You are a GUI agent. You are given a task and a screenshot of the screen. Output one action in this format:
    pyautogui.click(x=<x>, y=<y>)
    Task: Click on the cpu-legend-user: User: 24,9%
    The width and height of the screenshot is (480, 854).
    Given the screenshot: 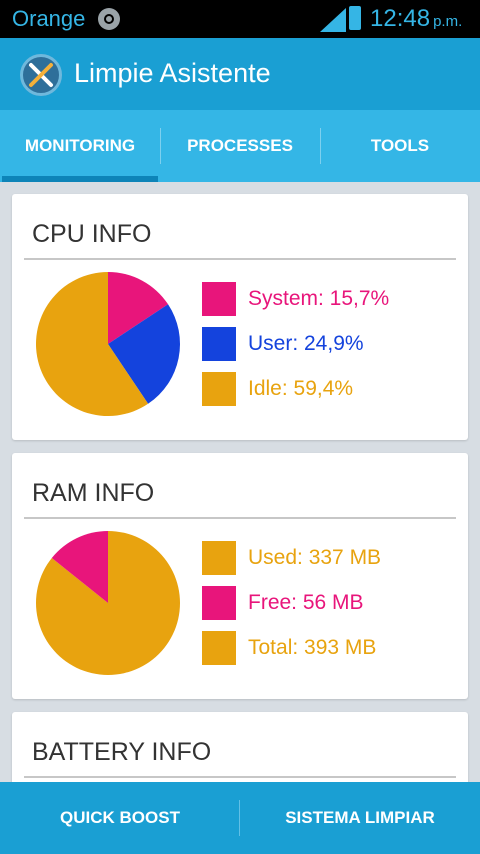 What is the action you would take?
    pyautogui.click(x=283, y=344)
    